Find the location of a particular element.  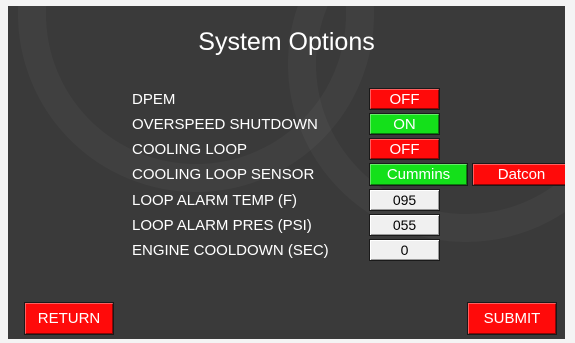

dpem-toggle: OFF is located at coordinates (404, 99).